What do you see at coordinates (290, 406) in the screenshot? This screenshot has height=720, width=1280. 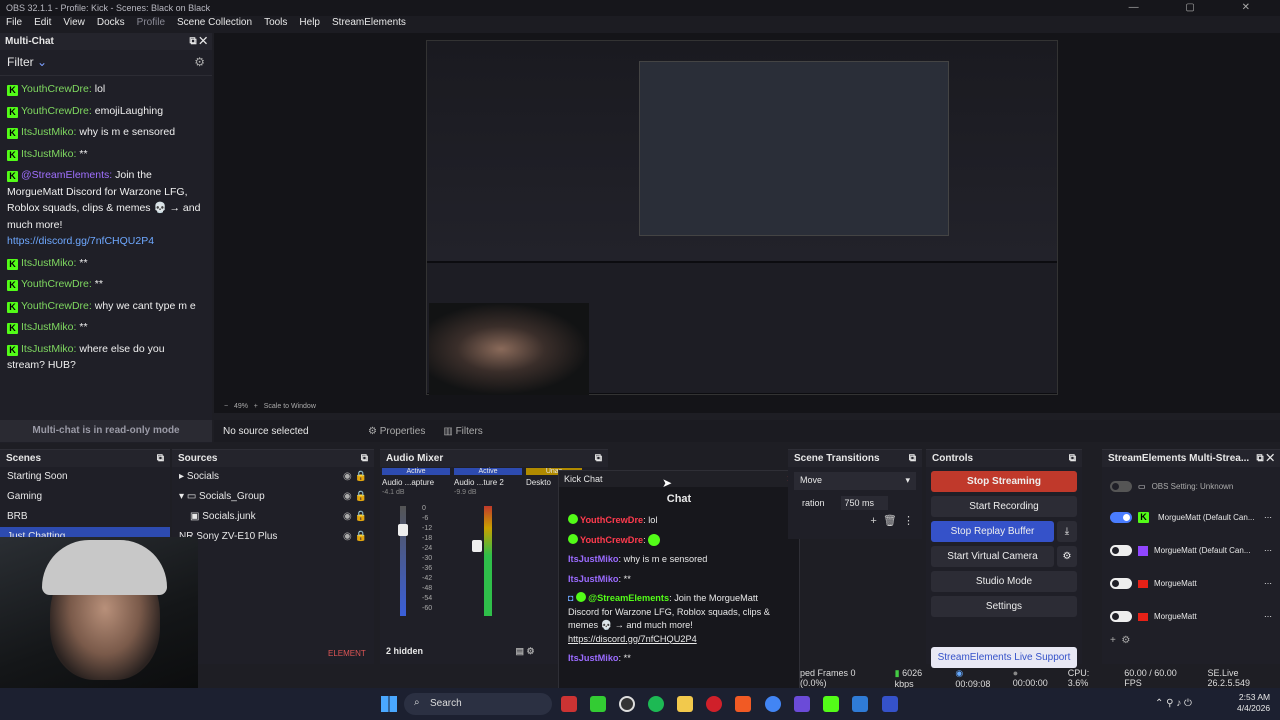 I see `zoom-mode: Scale to Window` at bounding box center [290, 406].